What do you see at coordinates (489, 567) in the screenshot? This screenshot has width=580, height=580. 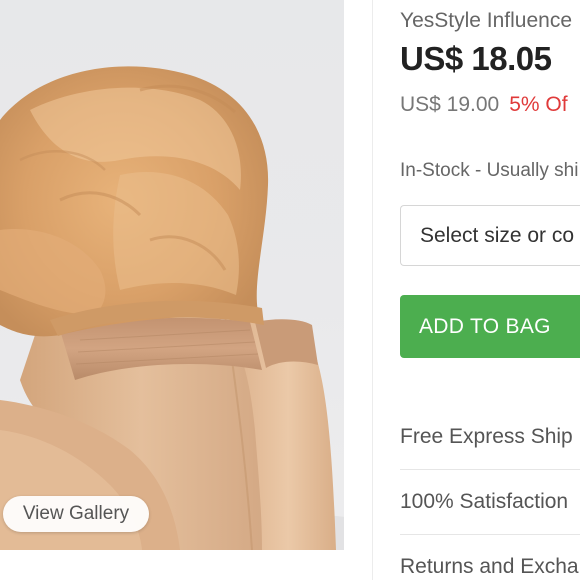 I see `feature-returns-exchanges: Returns and Excha` at bounding box center [489, 567].